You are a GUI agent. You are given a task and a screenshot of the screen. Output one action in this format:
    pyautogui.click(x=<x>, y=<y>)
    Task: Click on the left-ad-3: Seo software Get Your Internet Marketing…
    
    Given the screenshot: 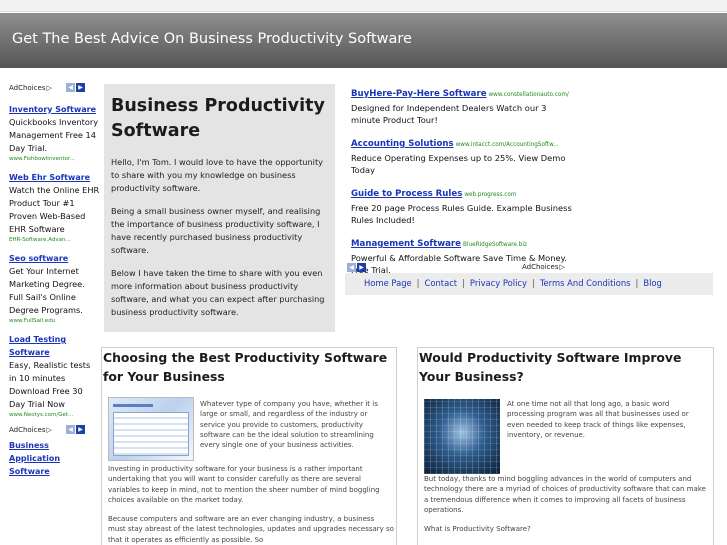 What is the action you would take?
    pyautogui.click(x=50, y=289)
    